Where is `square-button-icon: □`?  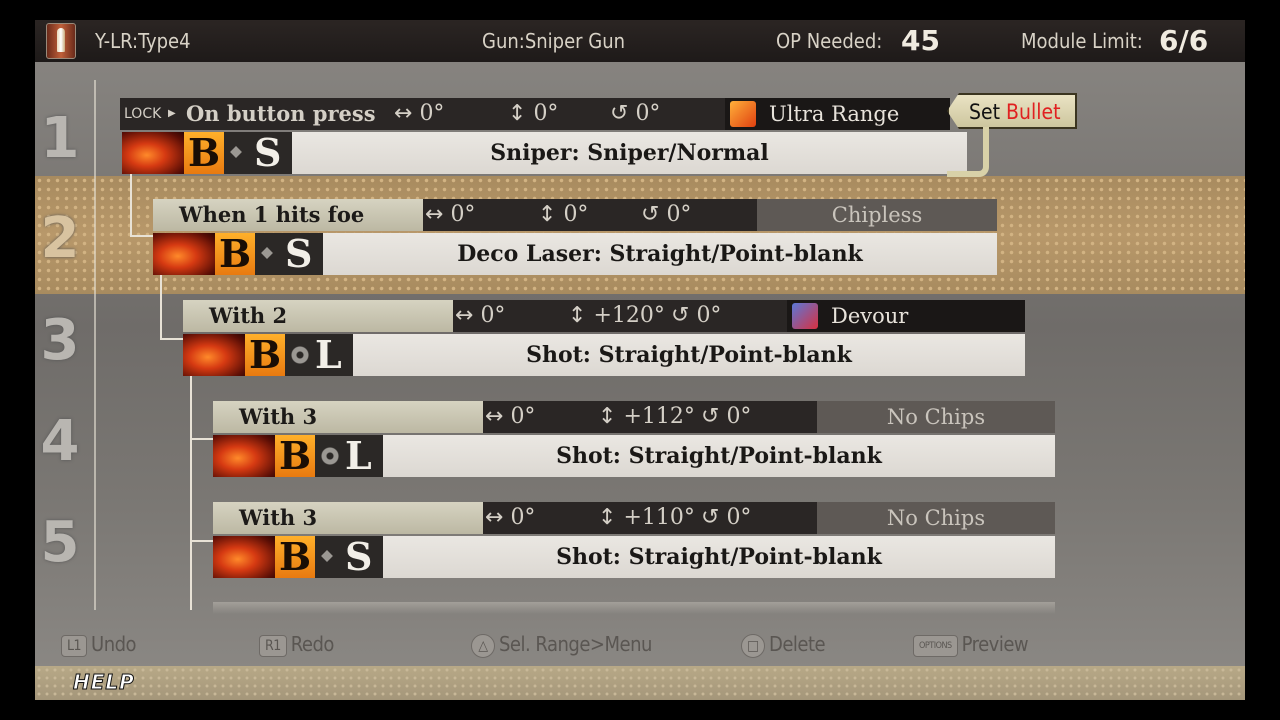
square-button-icon: □ is located at coordinates (753, 645).